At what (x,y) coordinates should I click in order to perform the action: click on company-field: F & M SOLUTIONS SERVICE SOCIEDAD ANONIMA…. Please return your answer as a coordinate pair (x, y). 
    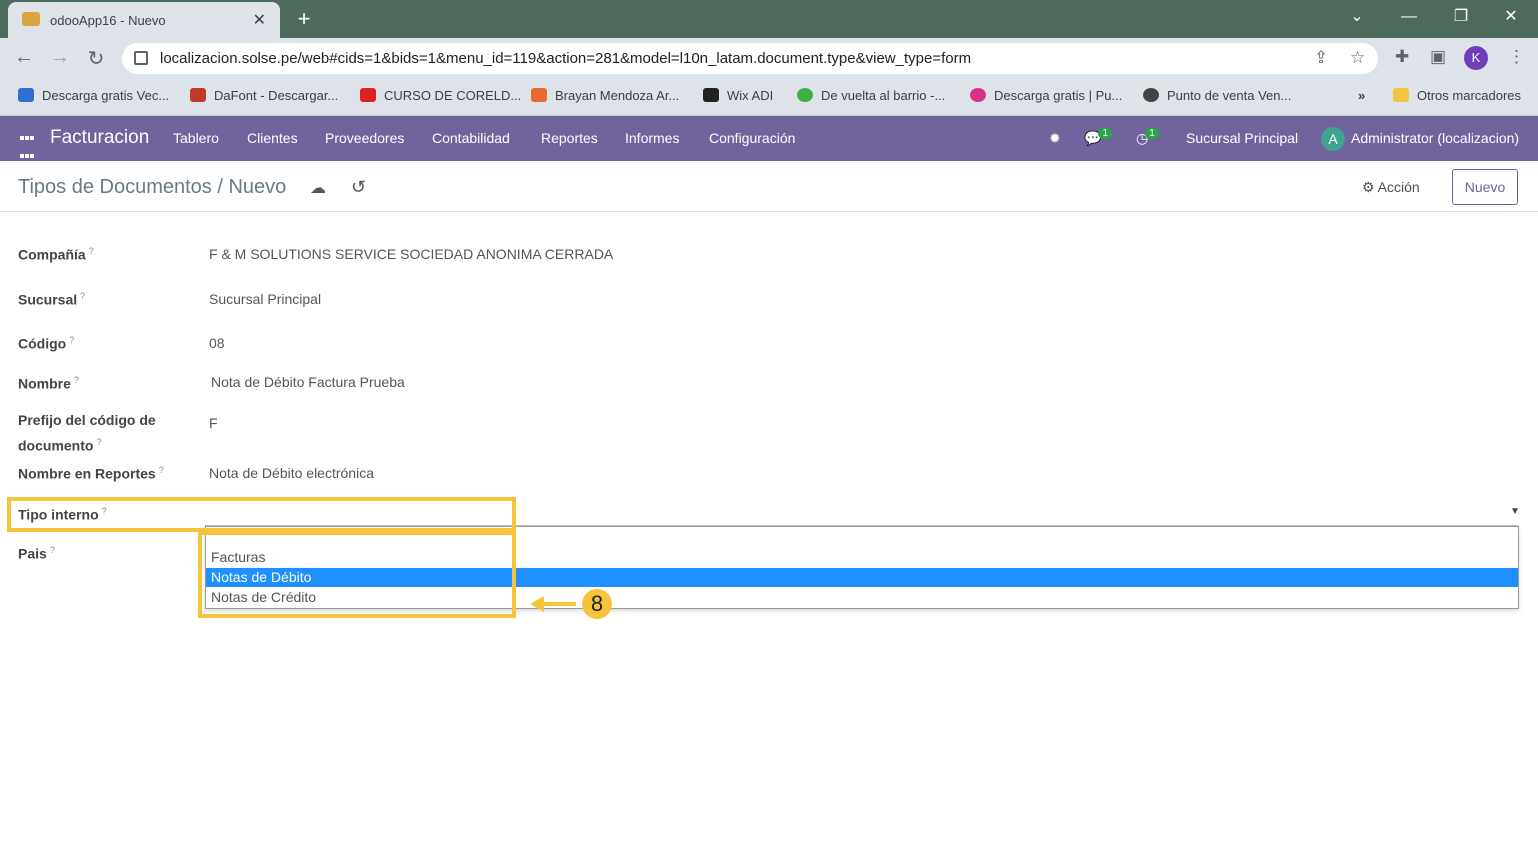
    Looking at the image, I should click on (411, 254).